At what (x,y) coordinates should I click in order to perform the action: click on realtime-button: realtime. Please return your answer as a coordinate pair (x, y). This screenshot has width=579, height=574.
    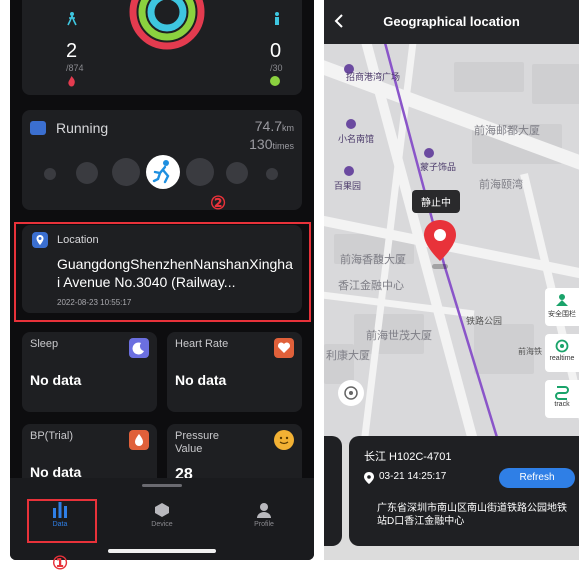
    Looking at the image, I should click on (562, 353).